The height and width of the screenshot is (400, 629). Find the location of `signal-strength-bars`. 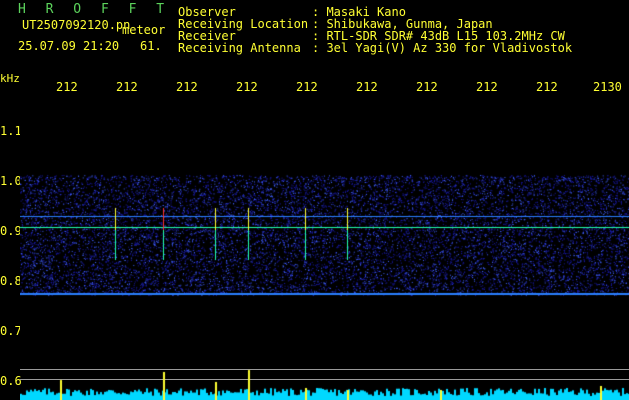

signal-strength-bars is located at coordinates (324, 383).